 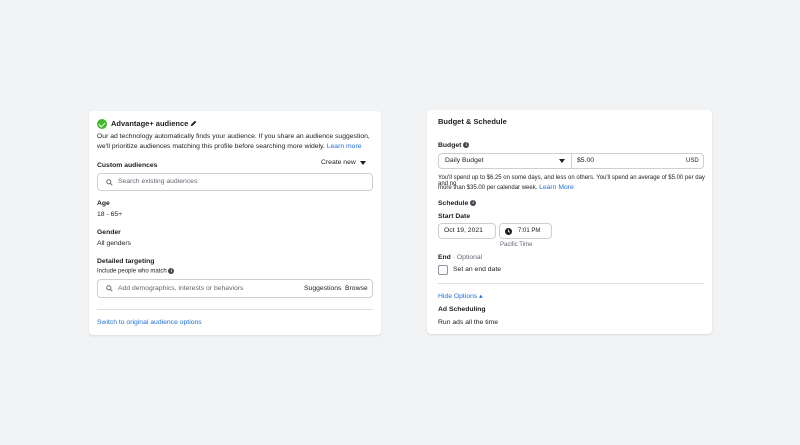 I want to click on age-value: 18 - 65+, so click(x=109, y=214).